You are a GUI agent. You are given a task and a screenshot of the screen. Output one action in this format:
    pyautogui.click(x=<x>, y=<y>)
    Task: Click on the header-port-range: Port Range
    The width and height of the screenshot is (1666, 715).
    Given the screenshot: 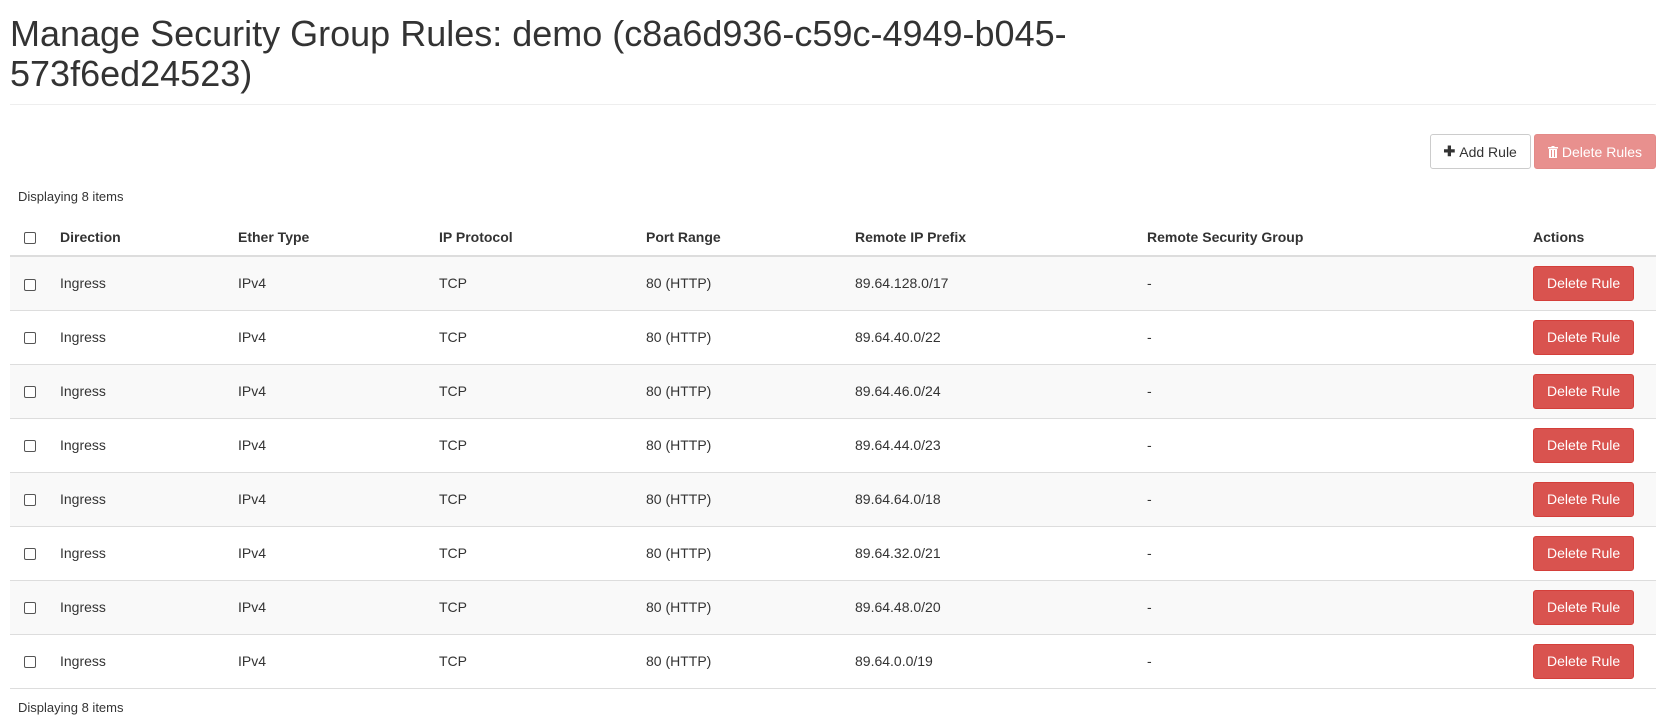 What is the action you would take?
    pyautogui.click(x=742, y=237)
    